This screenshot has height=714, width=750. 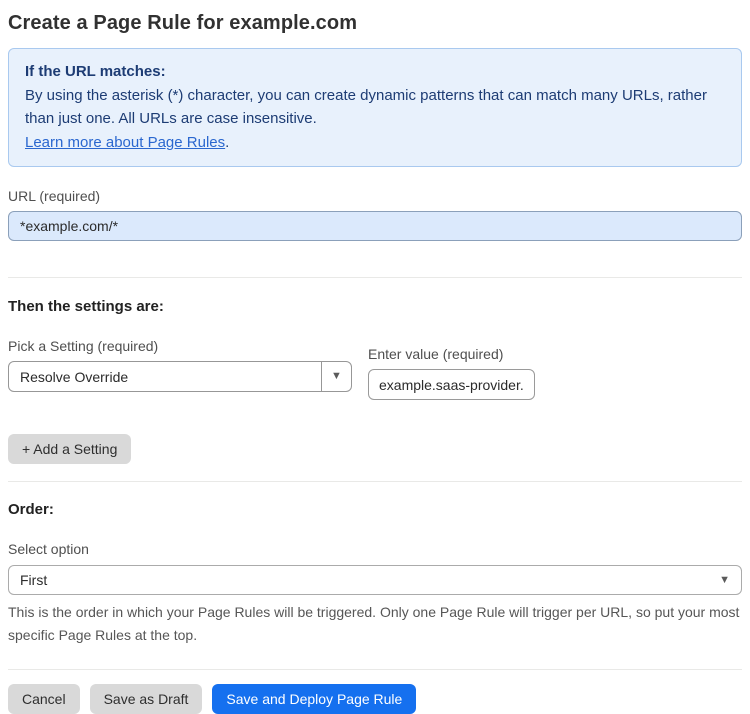 What do you see at coordinates (31, 509) in the screenshot?
I see `order-section-heading: Order:` at bounding box center [31, 509].